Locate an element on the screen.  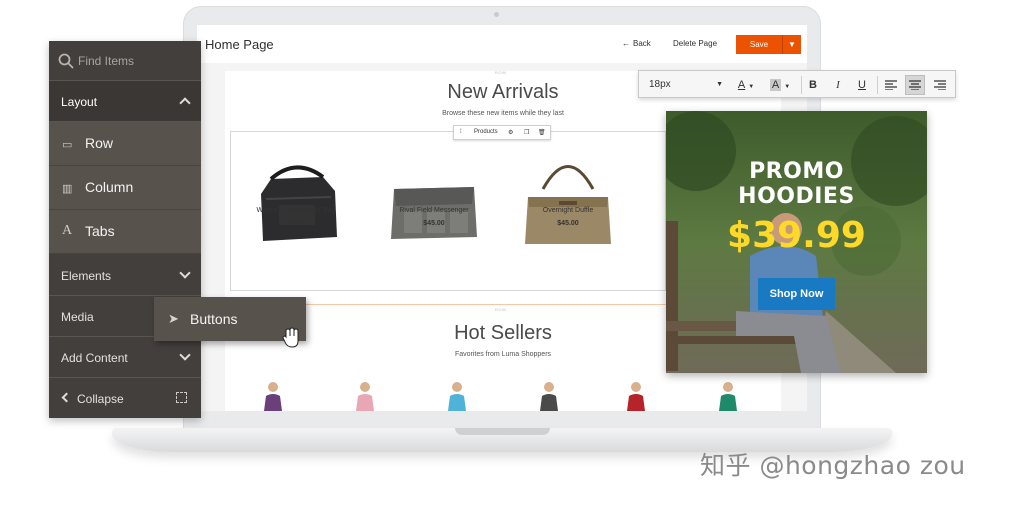
font-color-button: A ▼ is located at coordinates (746, 85).